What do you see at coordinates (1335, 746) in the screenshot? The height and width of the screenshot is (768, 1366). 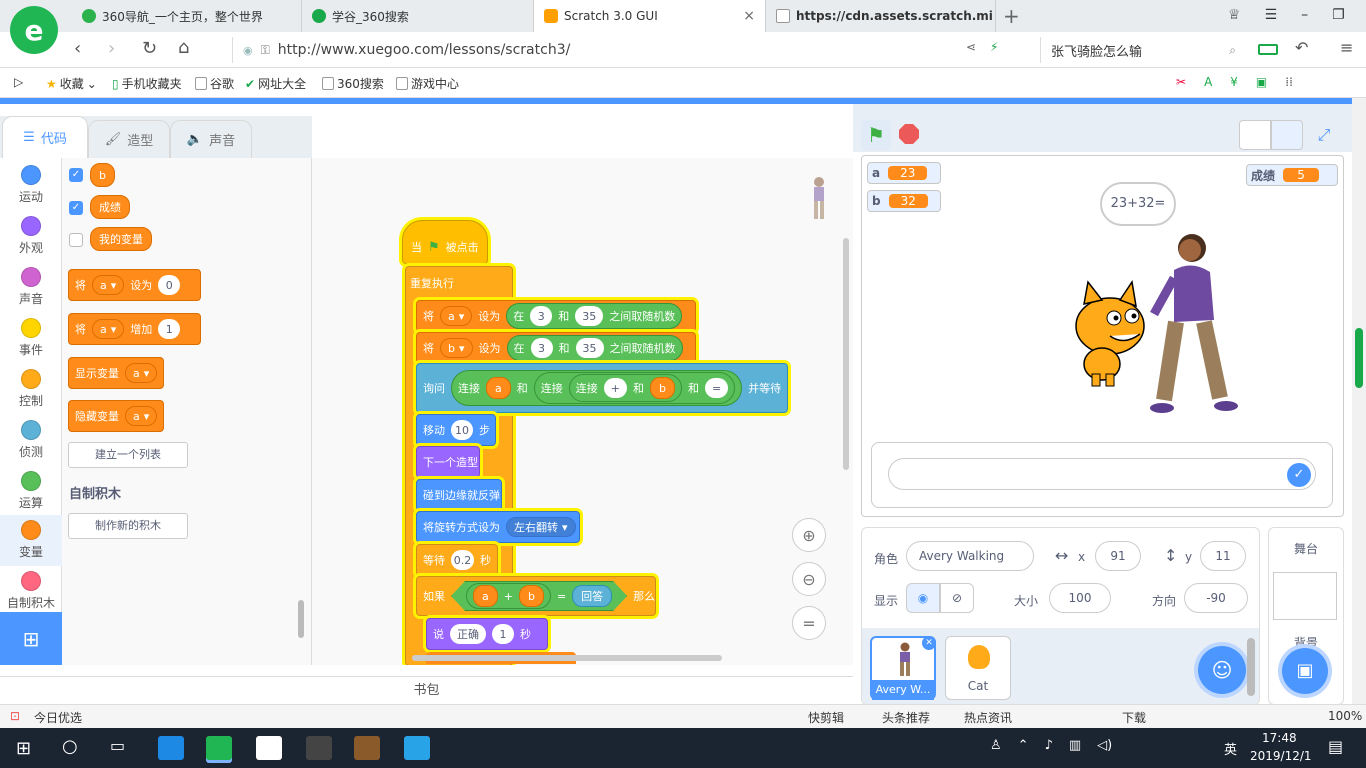 I see `action-center-icon: ▤` at bounding box center [1335, 746].